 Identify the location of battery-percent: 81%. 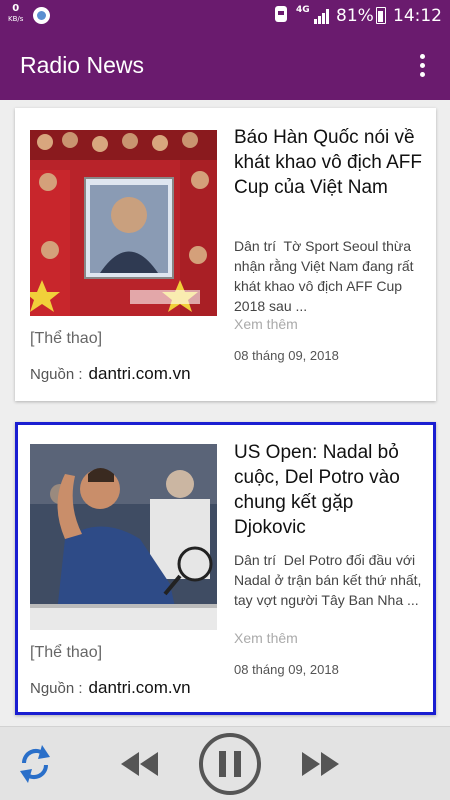
(355, 16).